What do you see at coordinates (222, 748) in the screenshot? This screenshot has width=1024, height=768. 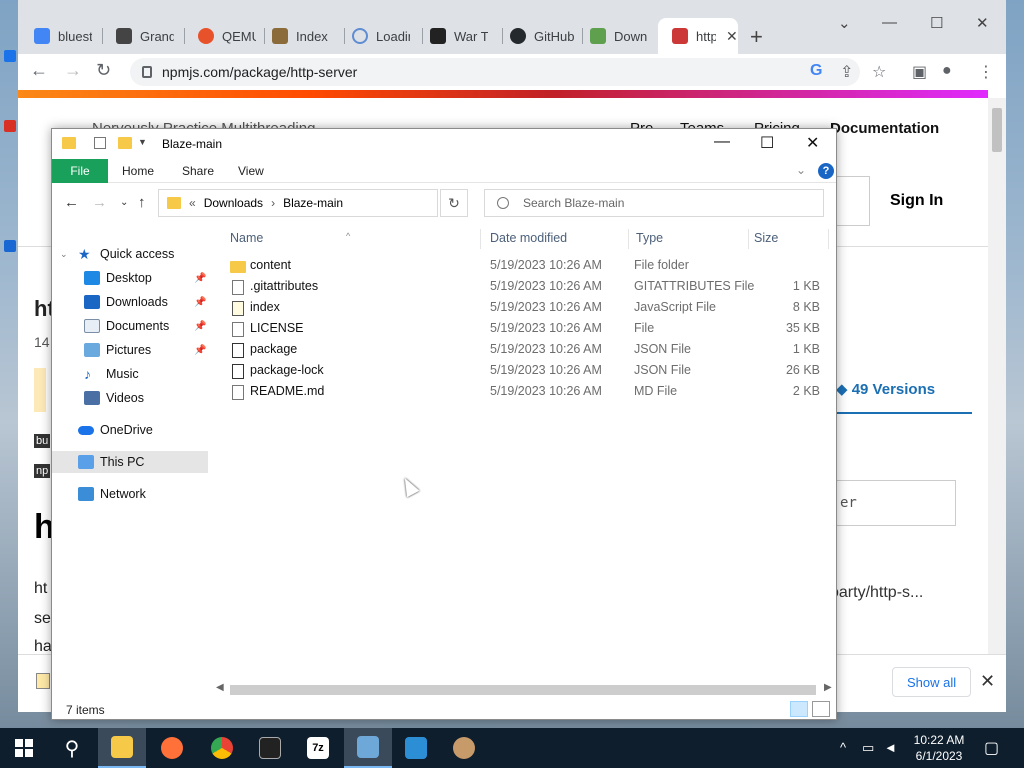 I see `taskbar-chrome` at bounding box center [222, 748].